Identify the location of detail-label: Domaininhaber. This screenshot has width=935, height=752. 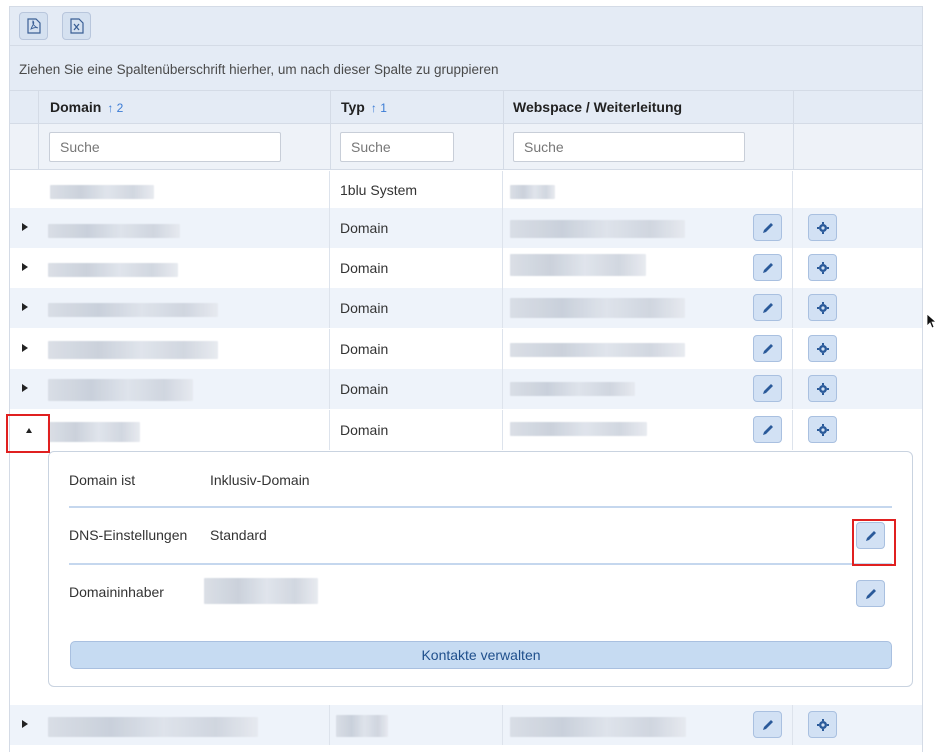
(116, 592).